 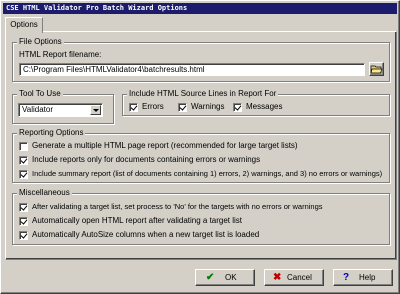 I want to click on messages-label: Messages, so click(x=264, y=106).